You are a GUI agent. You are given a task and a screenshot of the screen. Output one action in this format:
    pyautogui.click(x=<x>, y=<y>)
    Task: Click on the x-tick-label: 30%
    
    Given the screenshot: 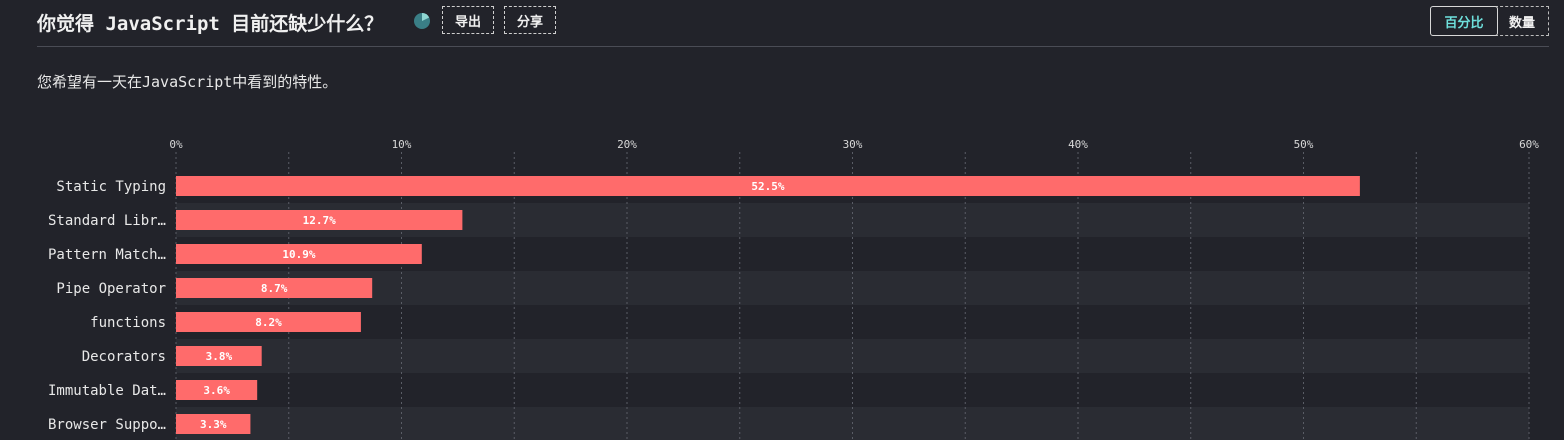 What is the action you would take?
    pyautogui.click(x=853, y=144)
    